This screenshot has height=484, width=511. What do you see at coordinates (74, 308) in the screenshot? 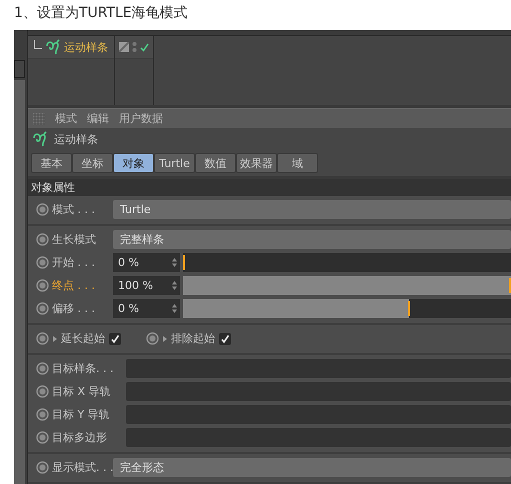
I see `field-label: 偏移 . . .` at bounding box center [74, 308].